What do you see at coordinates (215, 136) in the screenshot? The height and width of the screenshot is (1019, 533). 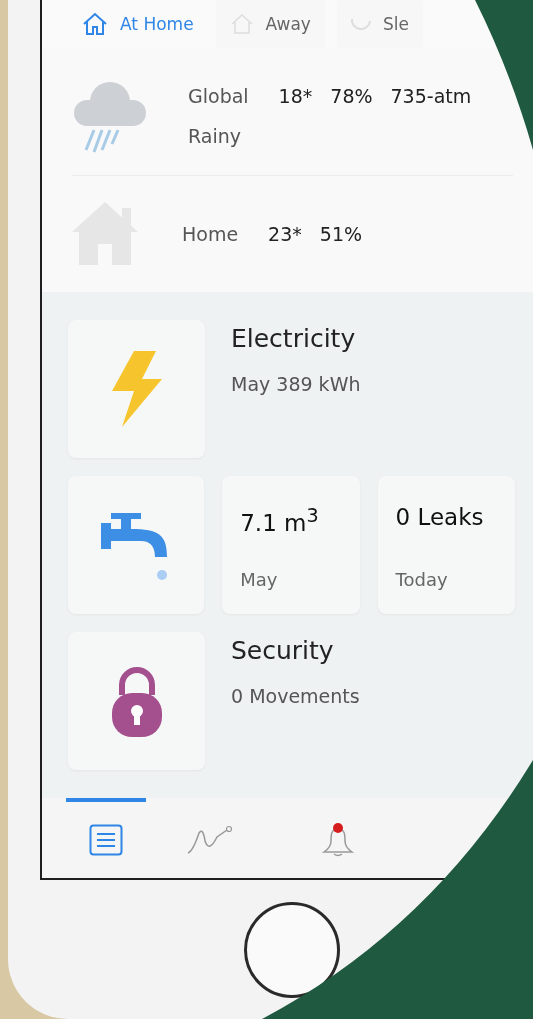 I see `weather-condition: Rainy` at bounding box center [215, 136].